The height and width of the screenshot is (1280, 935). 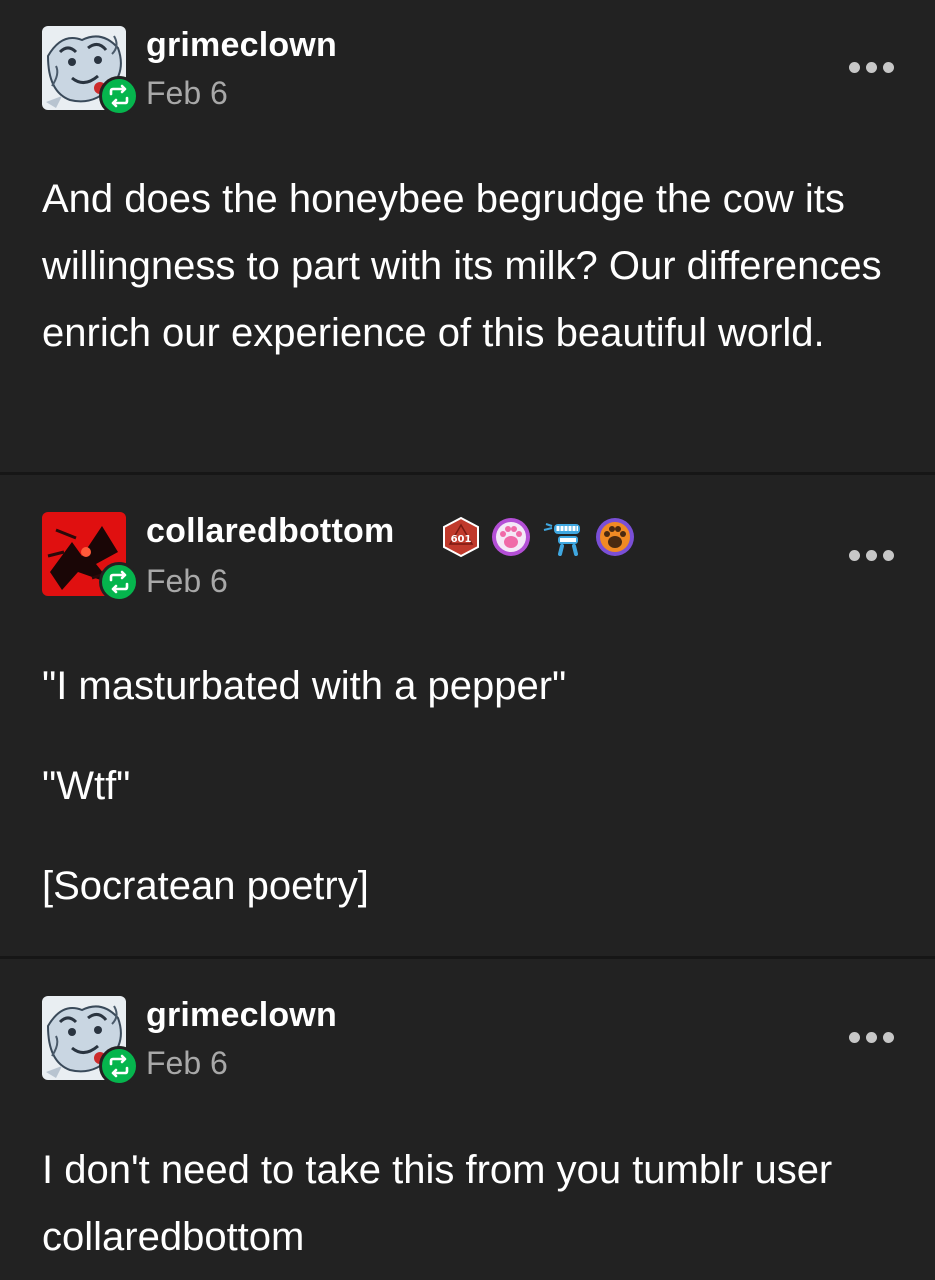 What do you see at coordinates (563, 537) in the screenshot?
I see `wind-up-teeth-badge-icon` at bounding box center [563, 537].